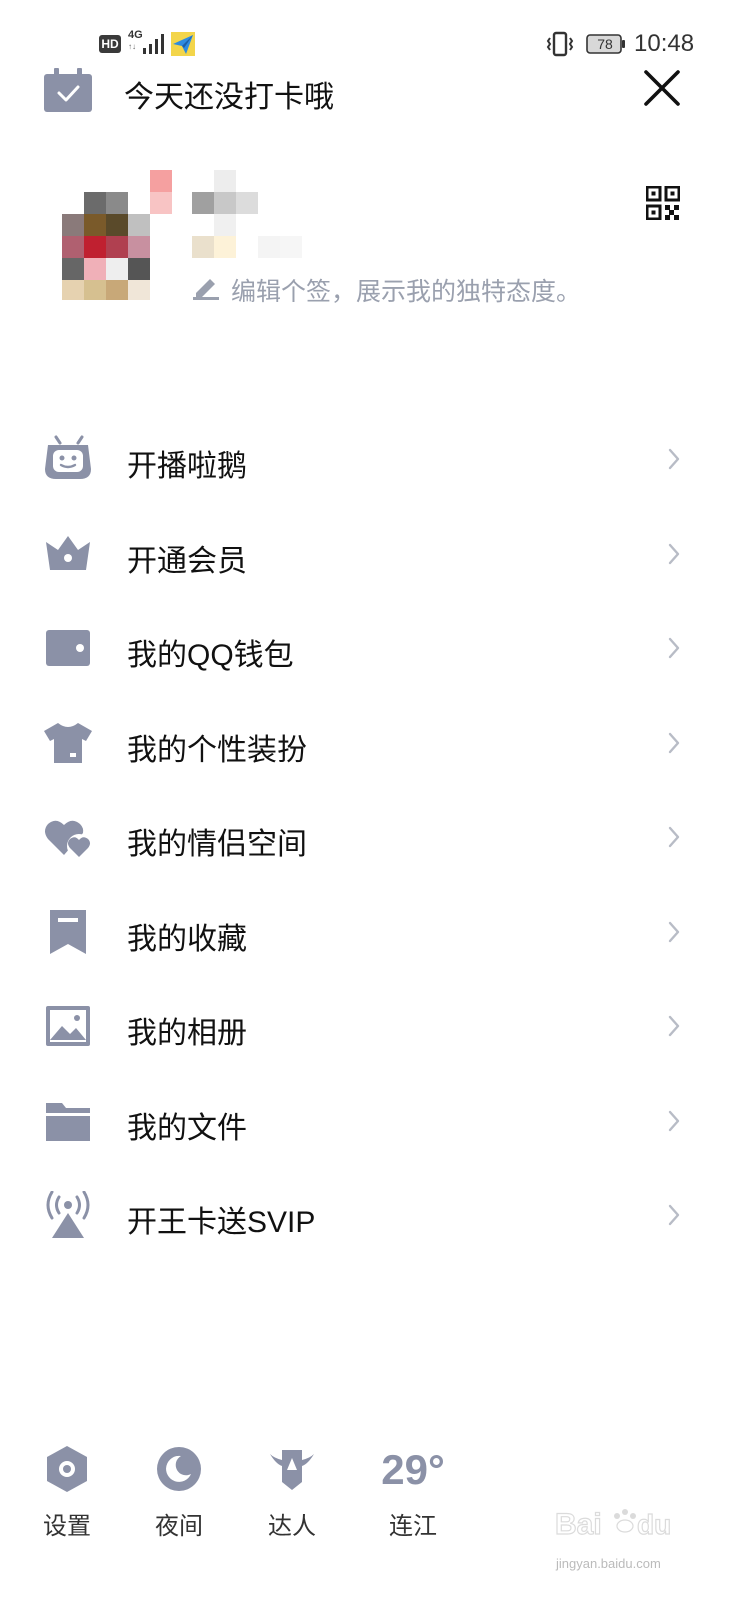 This screenshot has width=738, height=1600. I want to click on gear-icon, so click(67, 1469).